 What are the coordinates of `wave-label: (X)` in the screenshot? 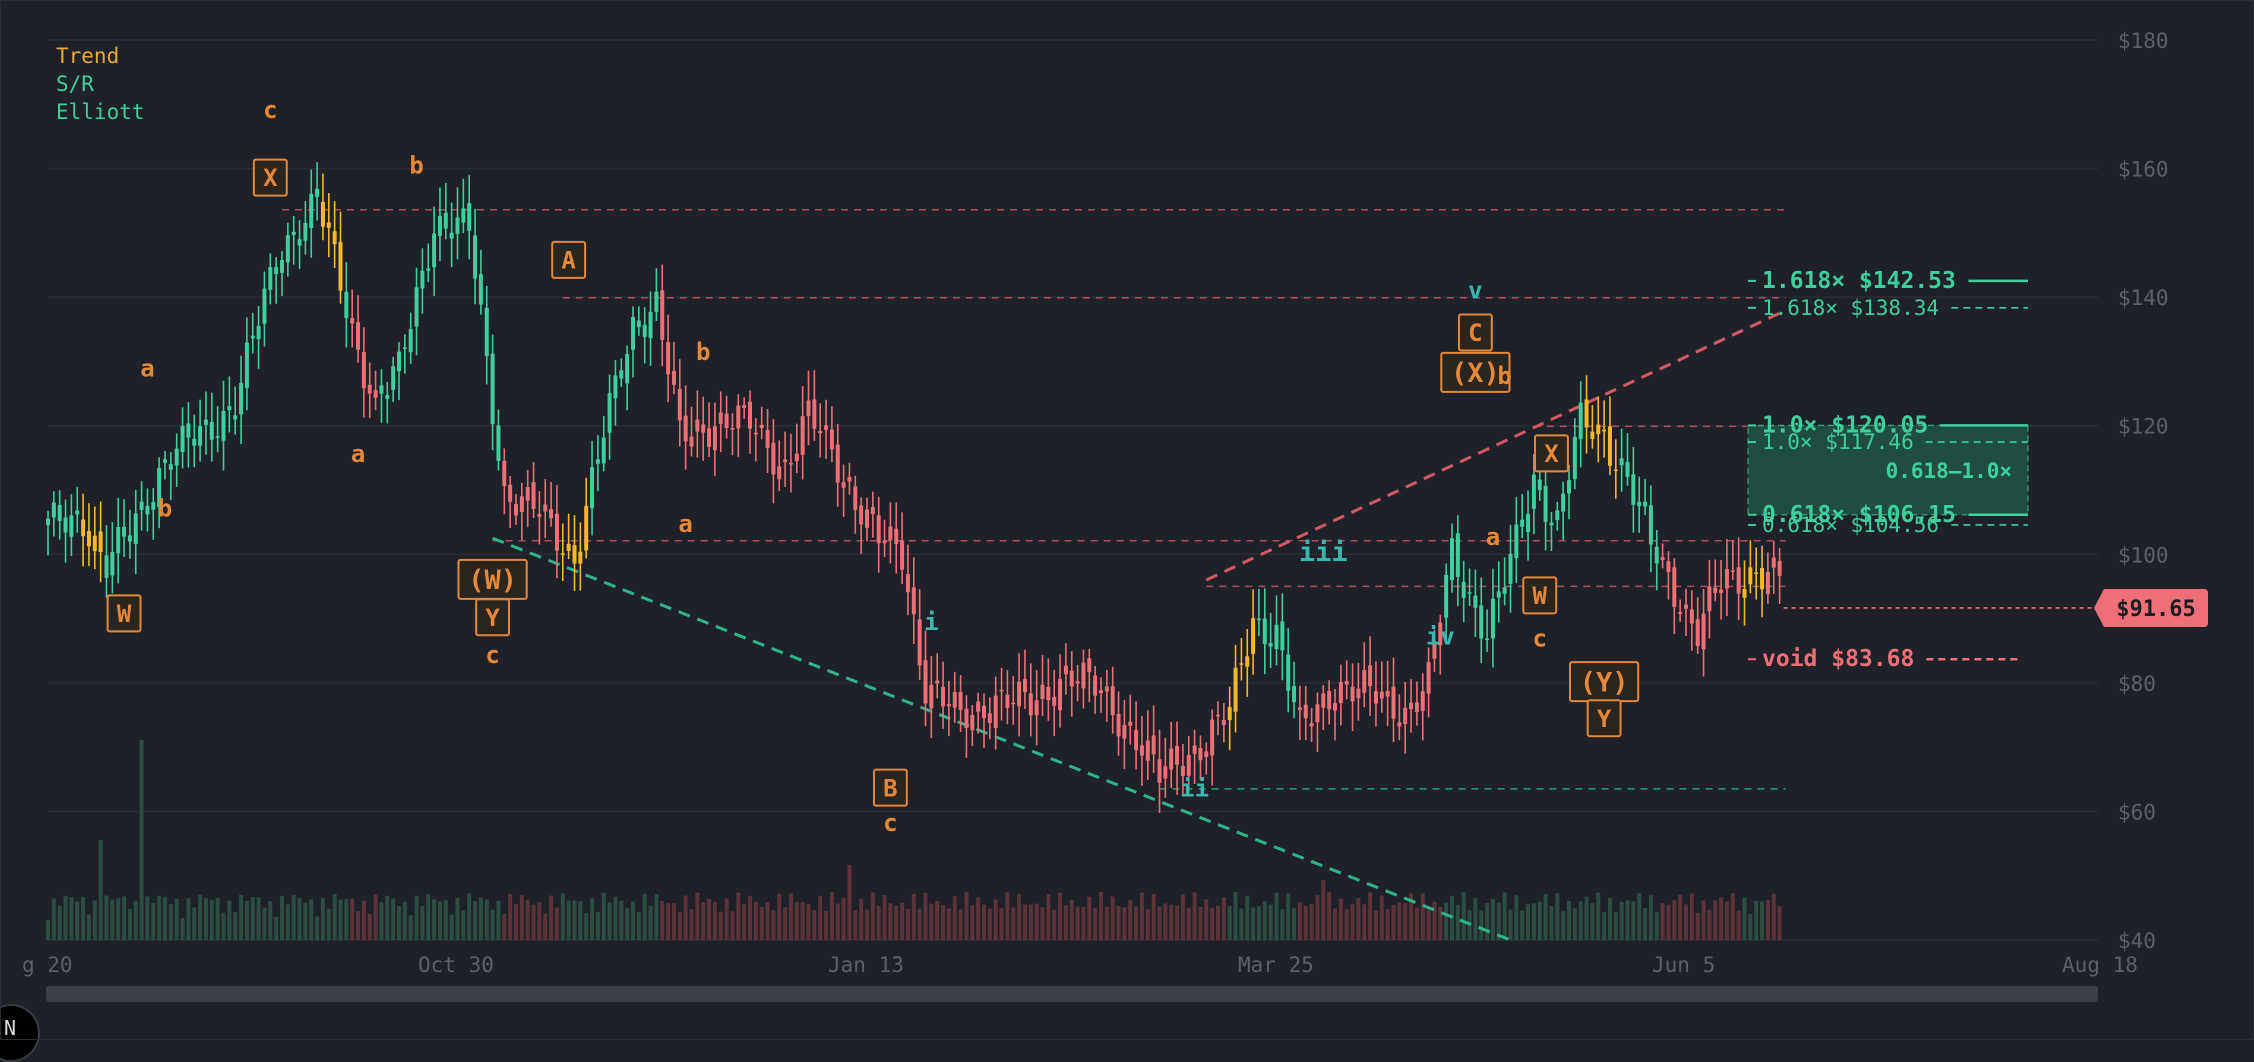 It's located at (1475, 373).